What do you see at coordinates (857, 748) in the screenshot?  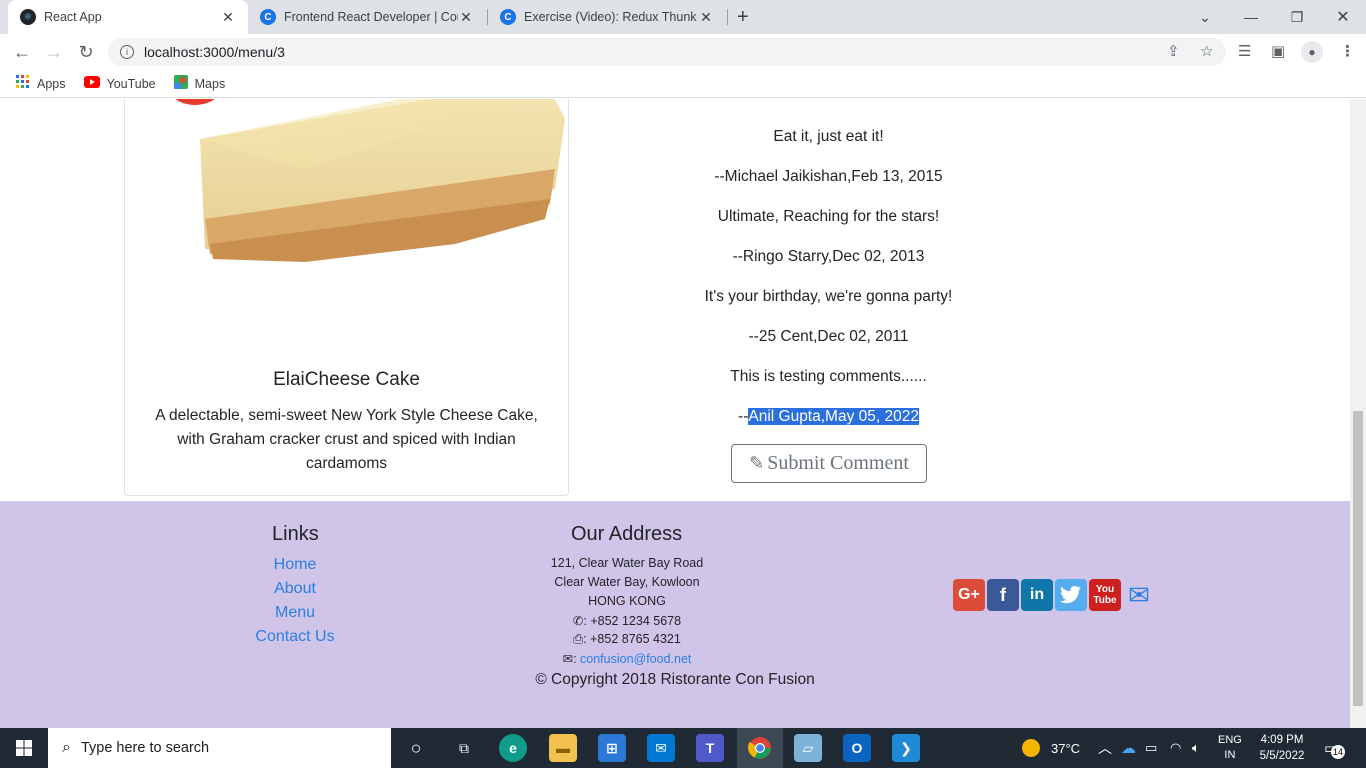 I see `outlook-icon: O` at bounding box center [857, 748].